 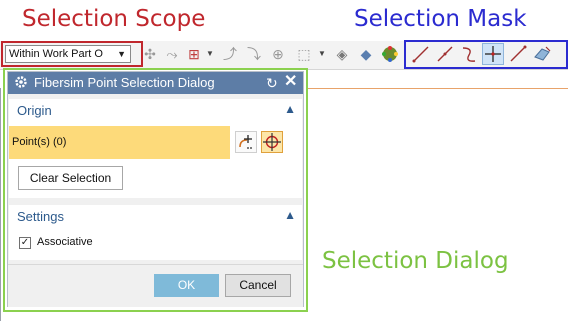 I want to click on solid-body-icon: ◈, so click(x=342, y=54).